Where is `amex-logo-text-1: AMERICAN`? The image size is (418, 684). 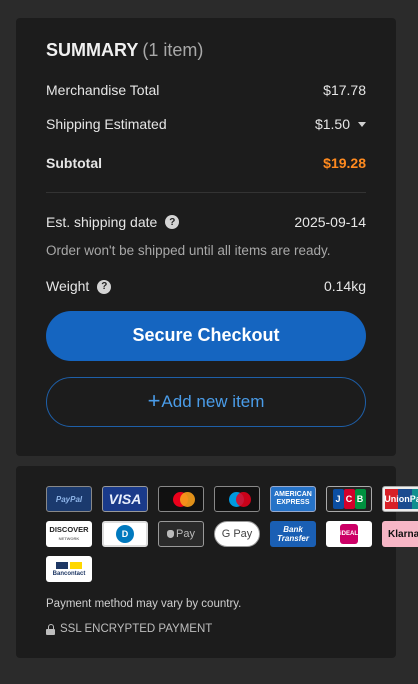 amex-logo-text-1: AMERICAN is located at coordinates (293, 494).